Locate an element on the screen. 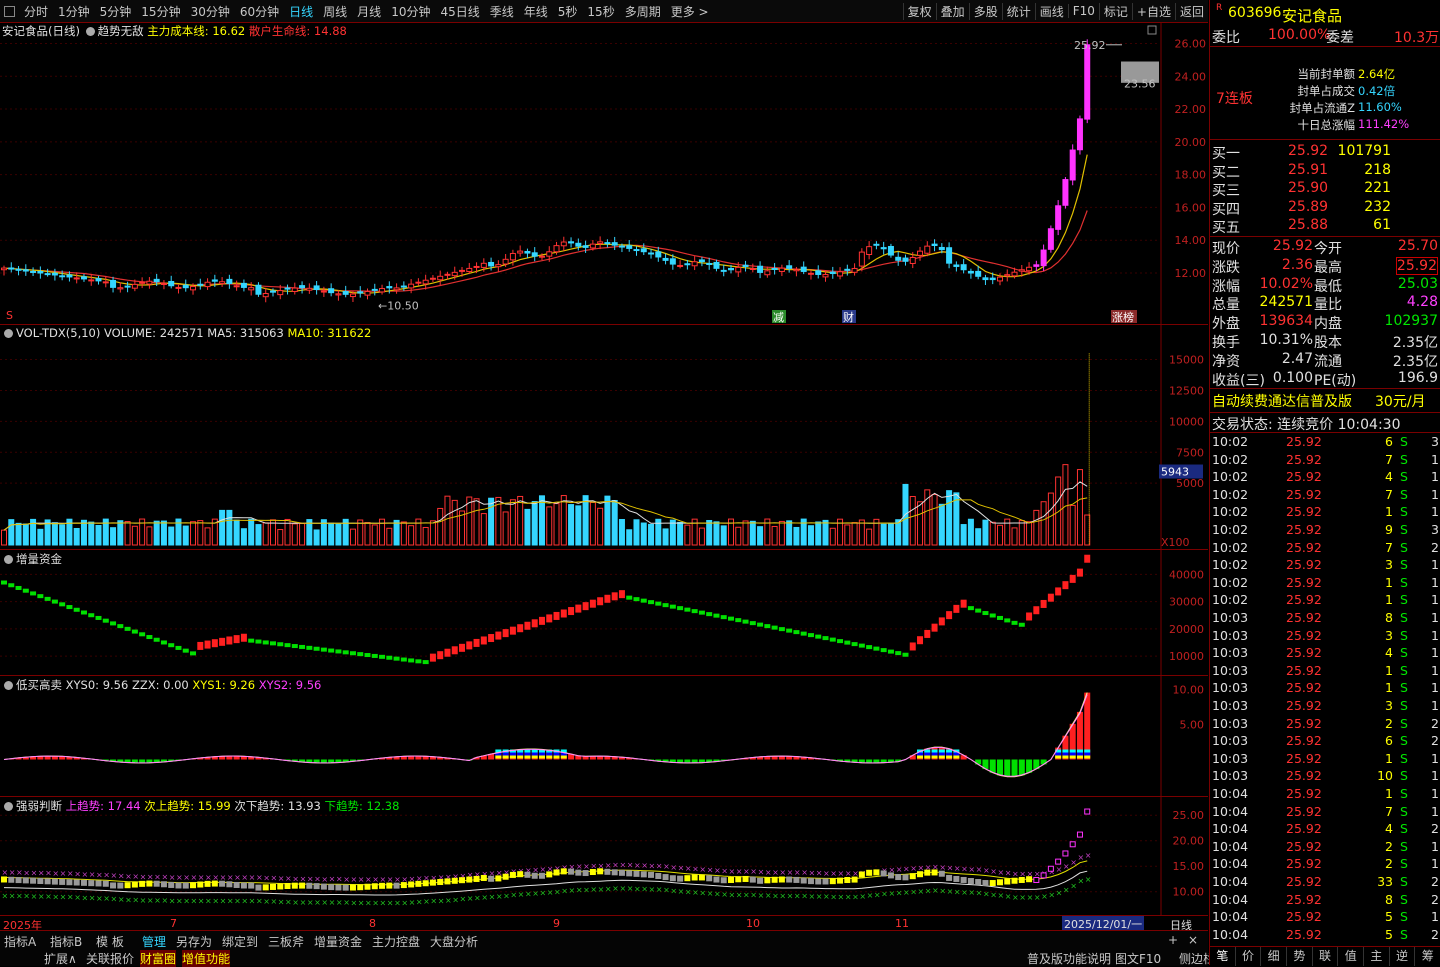  period-tab: 5分钟 is located at coordinates (116, 11).